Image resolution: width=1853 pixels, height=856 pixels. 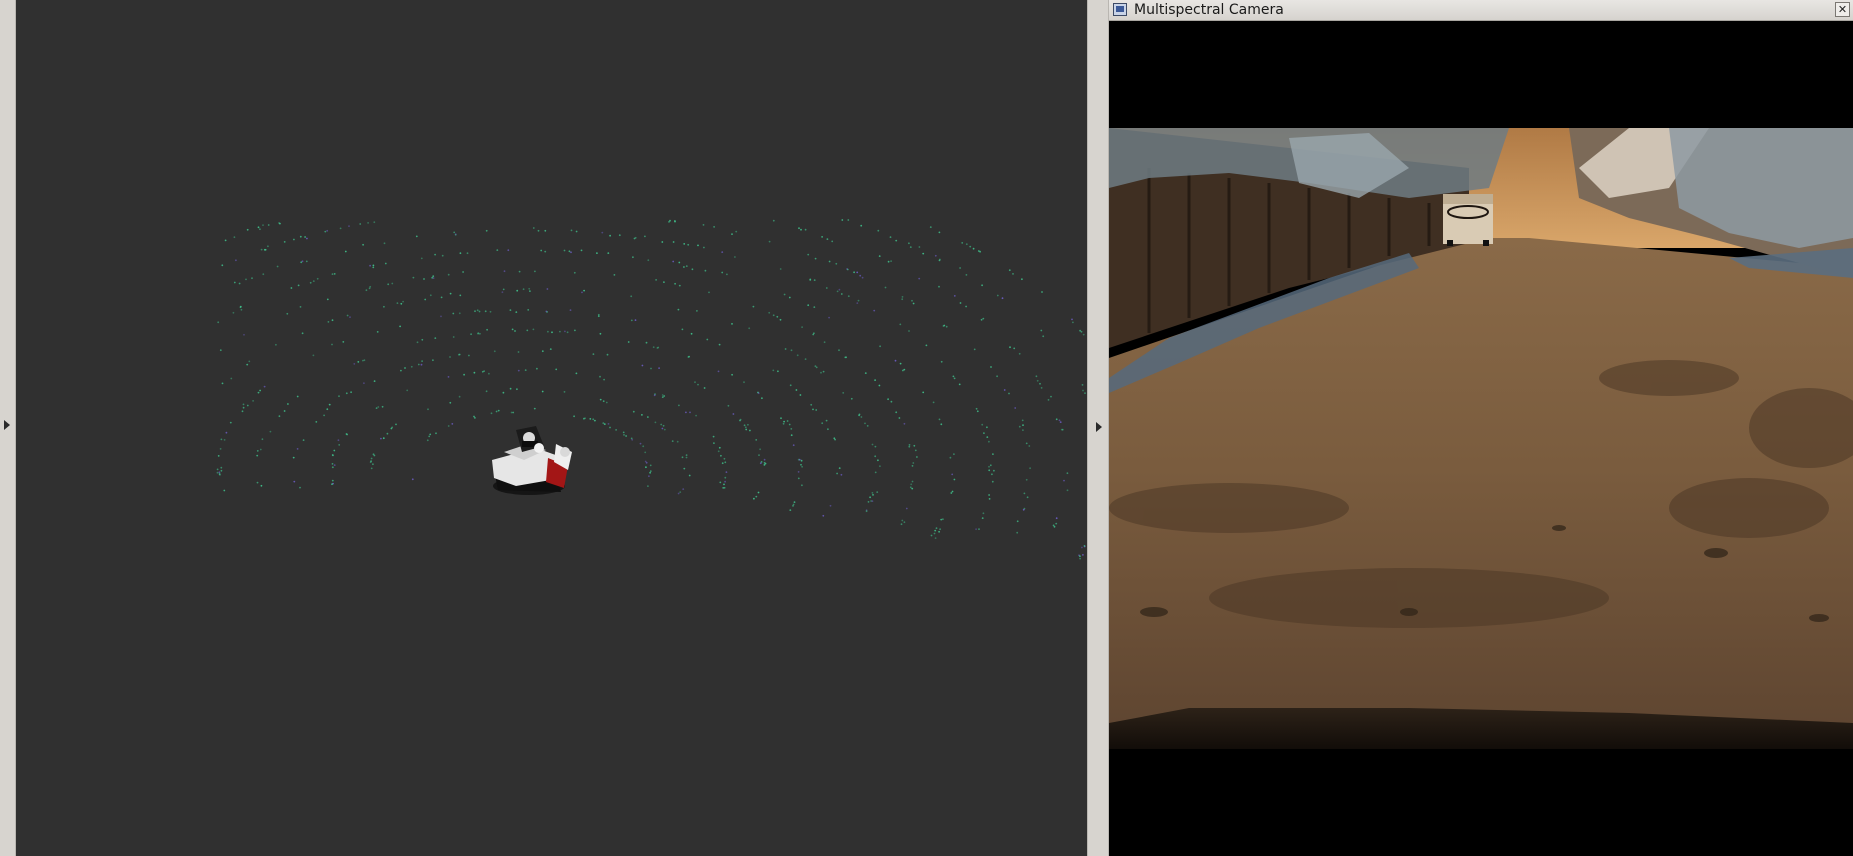 What do you see at coordinates (1842, 9) in the screenshot?
I see `close-button: ✕` at bounding box center [1842, 9].